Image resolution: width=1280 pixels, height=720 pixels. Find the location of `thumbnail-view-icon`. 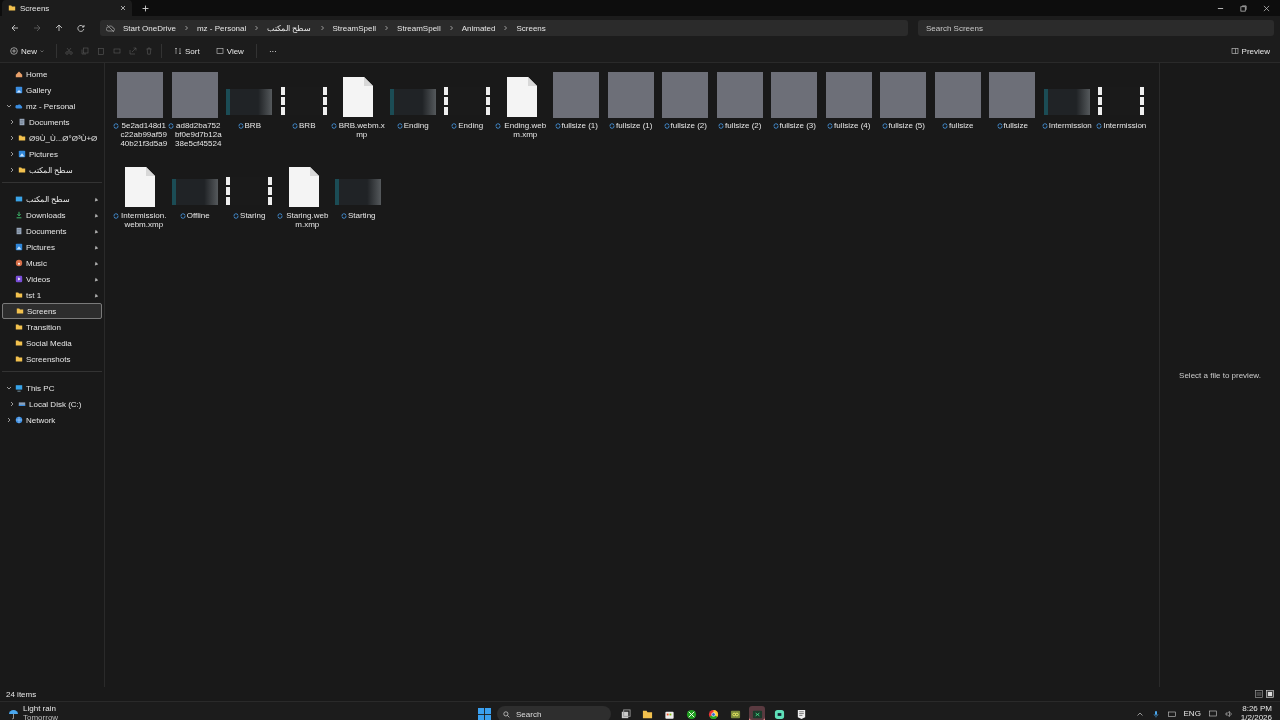

thumbnail-view-icon is located at coordinates (1270, 694).